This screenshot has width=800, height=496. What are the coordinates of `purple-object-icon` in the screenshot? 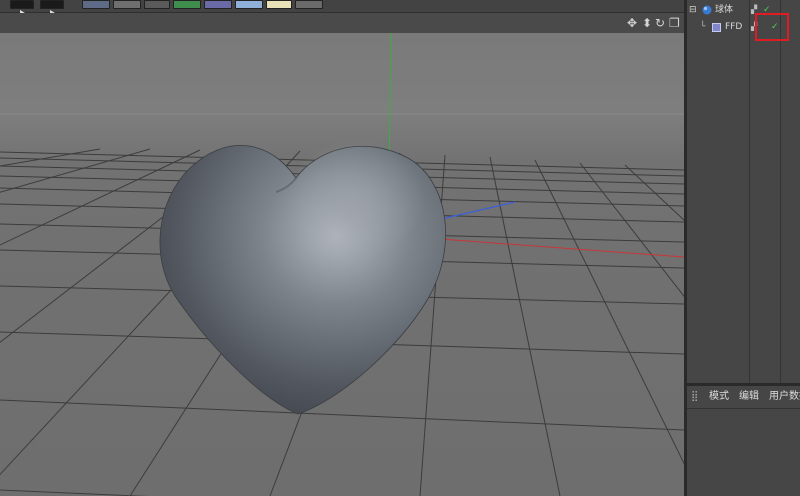 It's located at (218, 4).